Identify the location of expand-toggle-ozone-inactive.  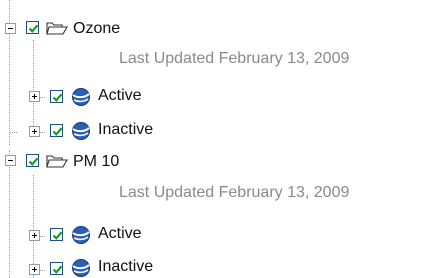
(34, 131).